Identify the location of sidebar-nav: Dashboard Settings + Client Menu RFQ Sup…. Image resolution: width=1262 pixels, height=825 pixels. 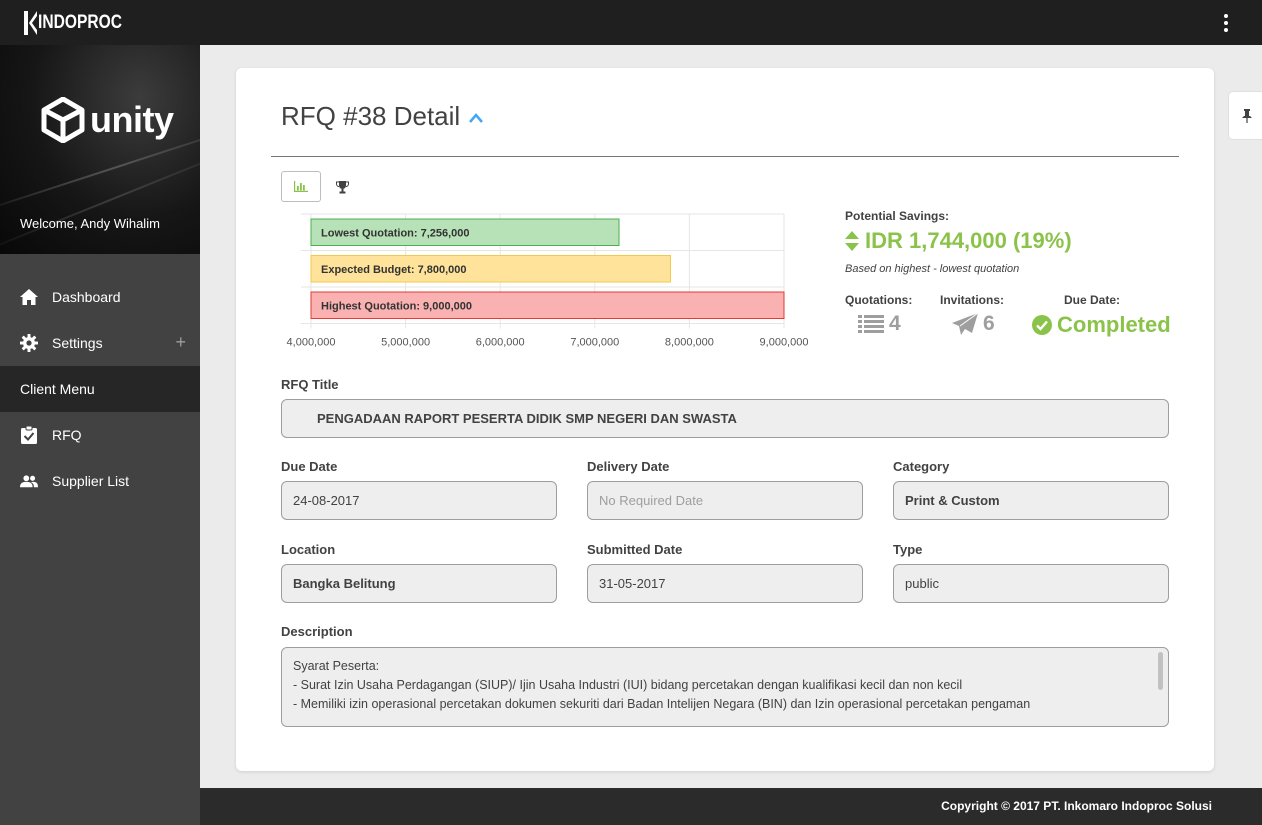
(100, 389).